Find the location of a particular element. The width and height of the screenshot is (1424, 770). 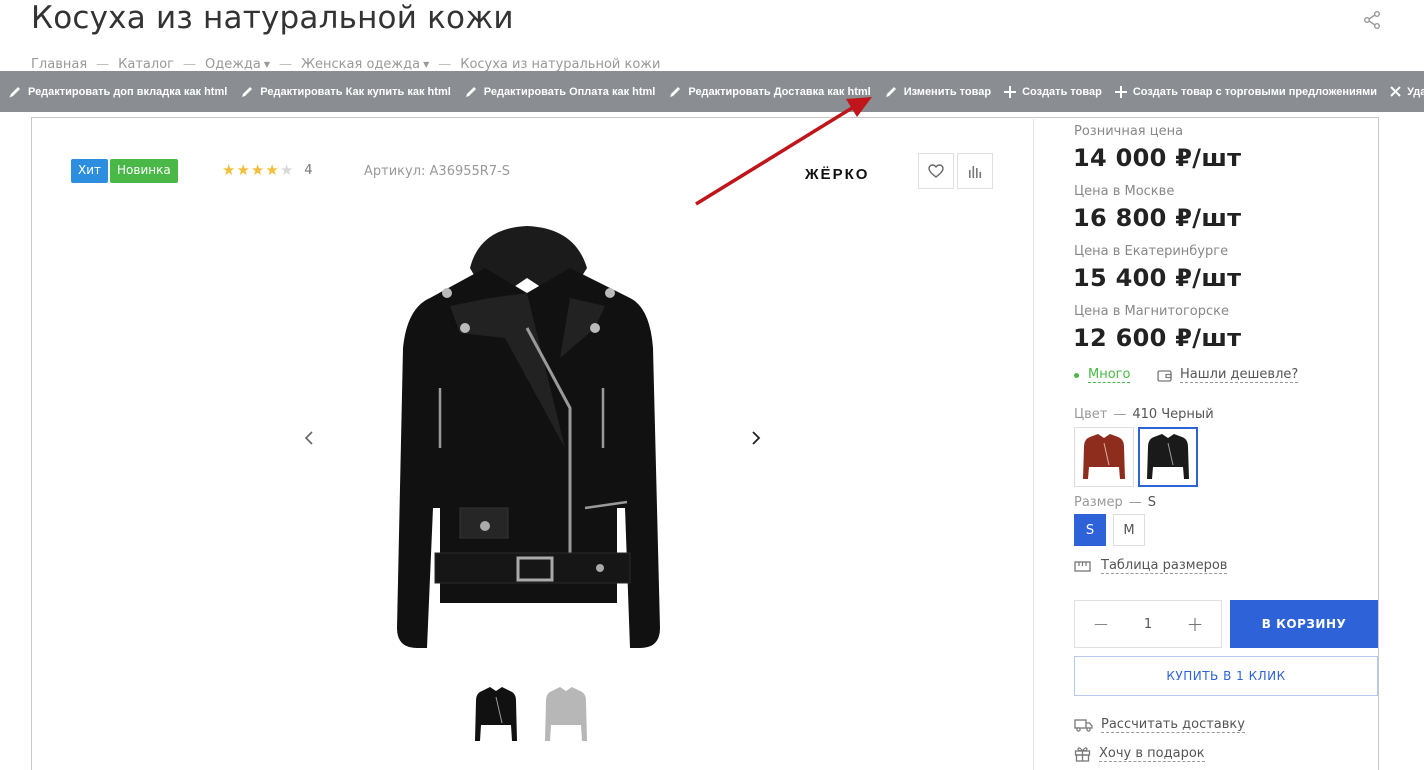

color-swatch-black is located at coordinates (1168, 457).